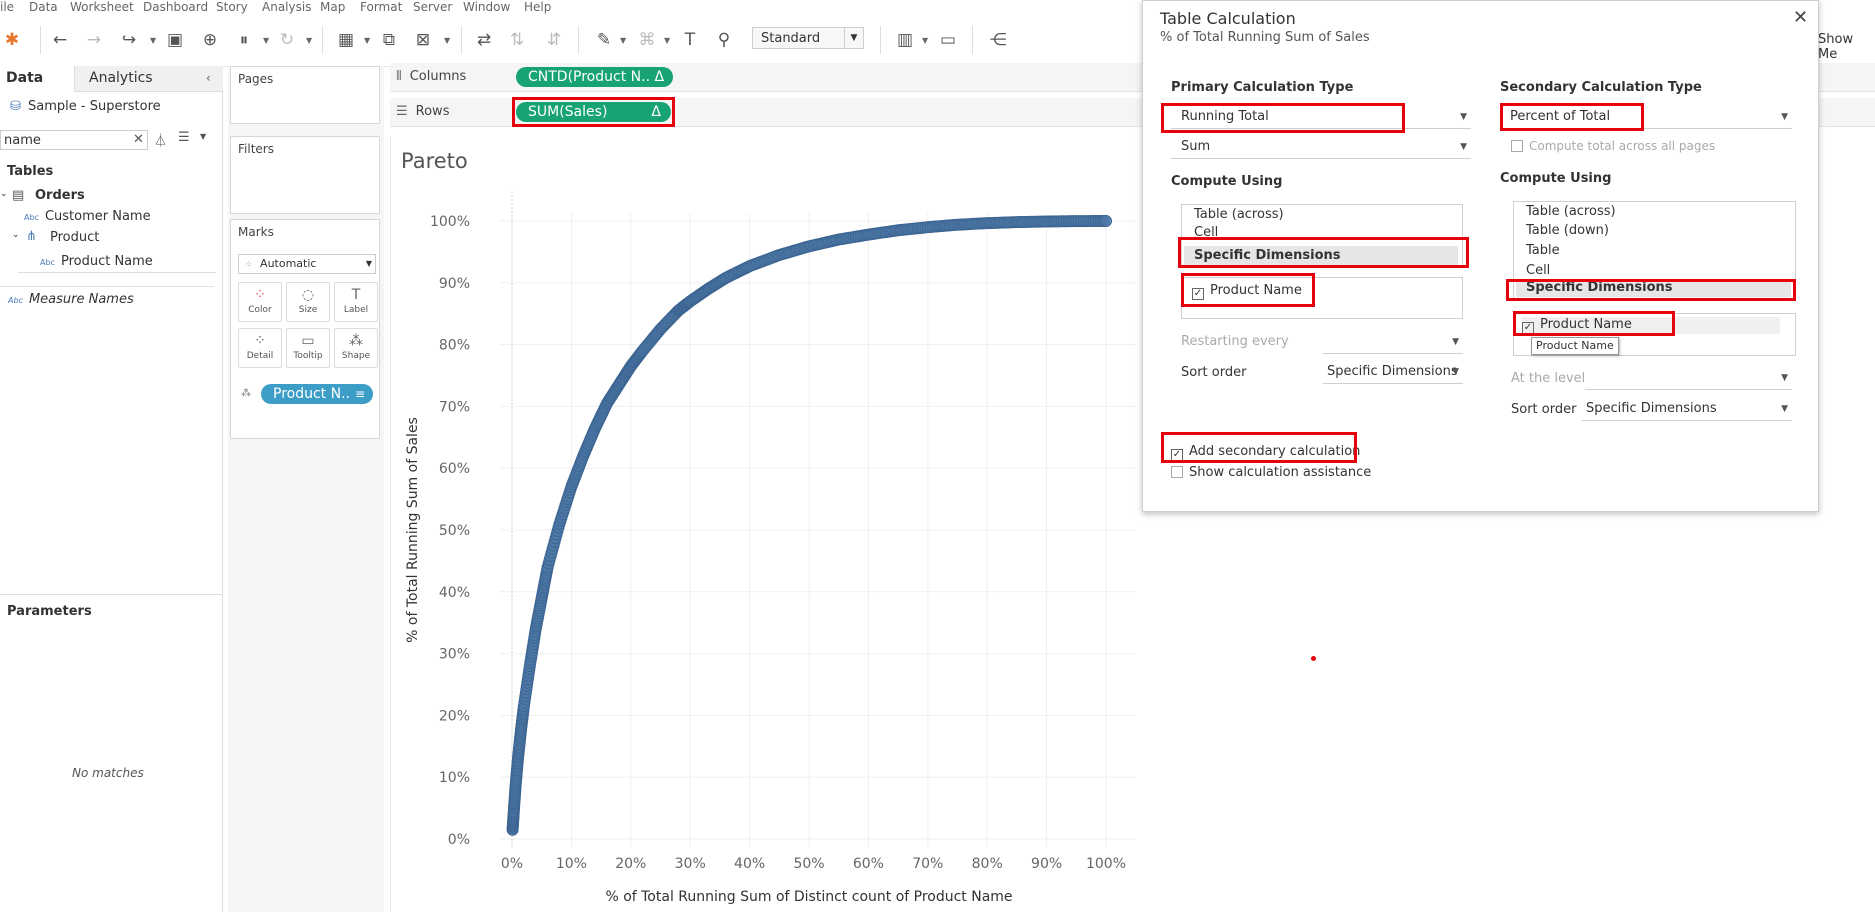 This screenshot has height=912, width=1875. Describe the element at coordinates (244, 40) in the screenshot. I see `pause-updates-icon: ⏸` at that location.